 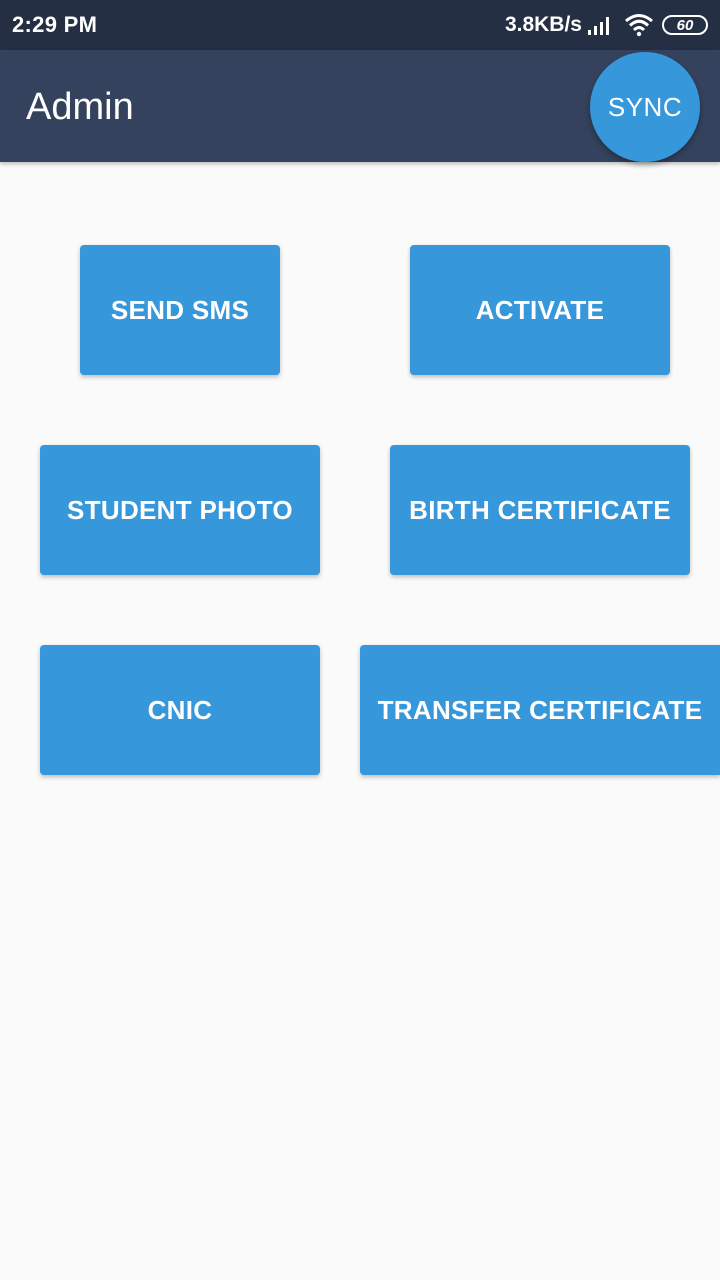 I want to click on battery-level: 60, so click(x=685, y=25).